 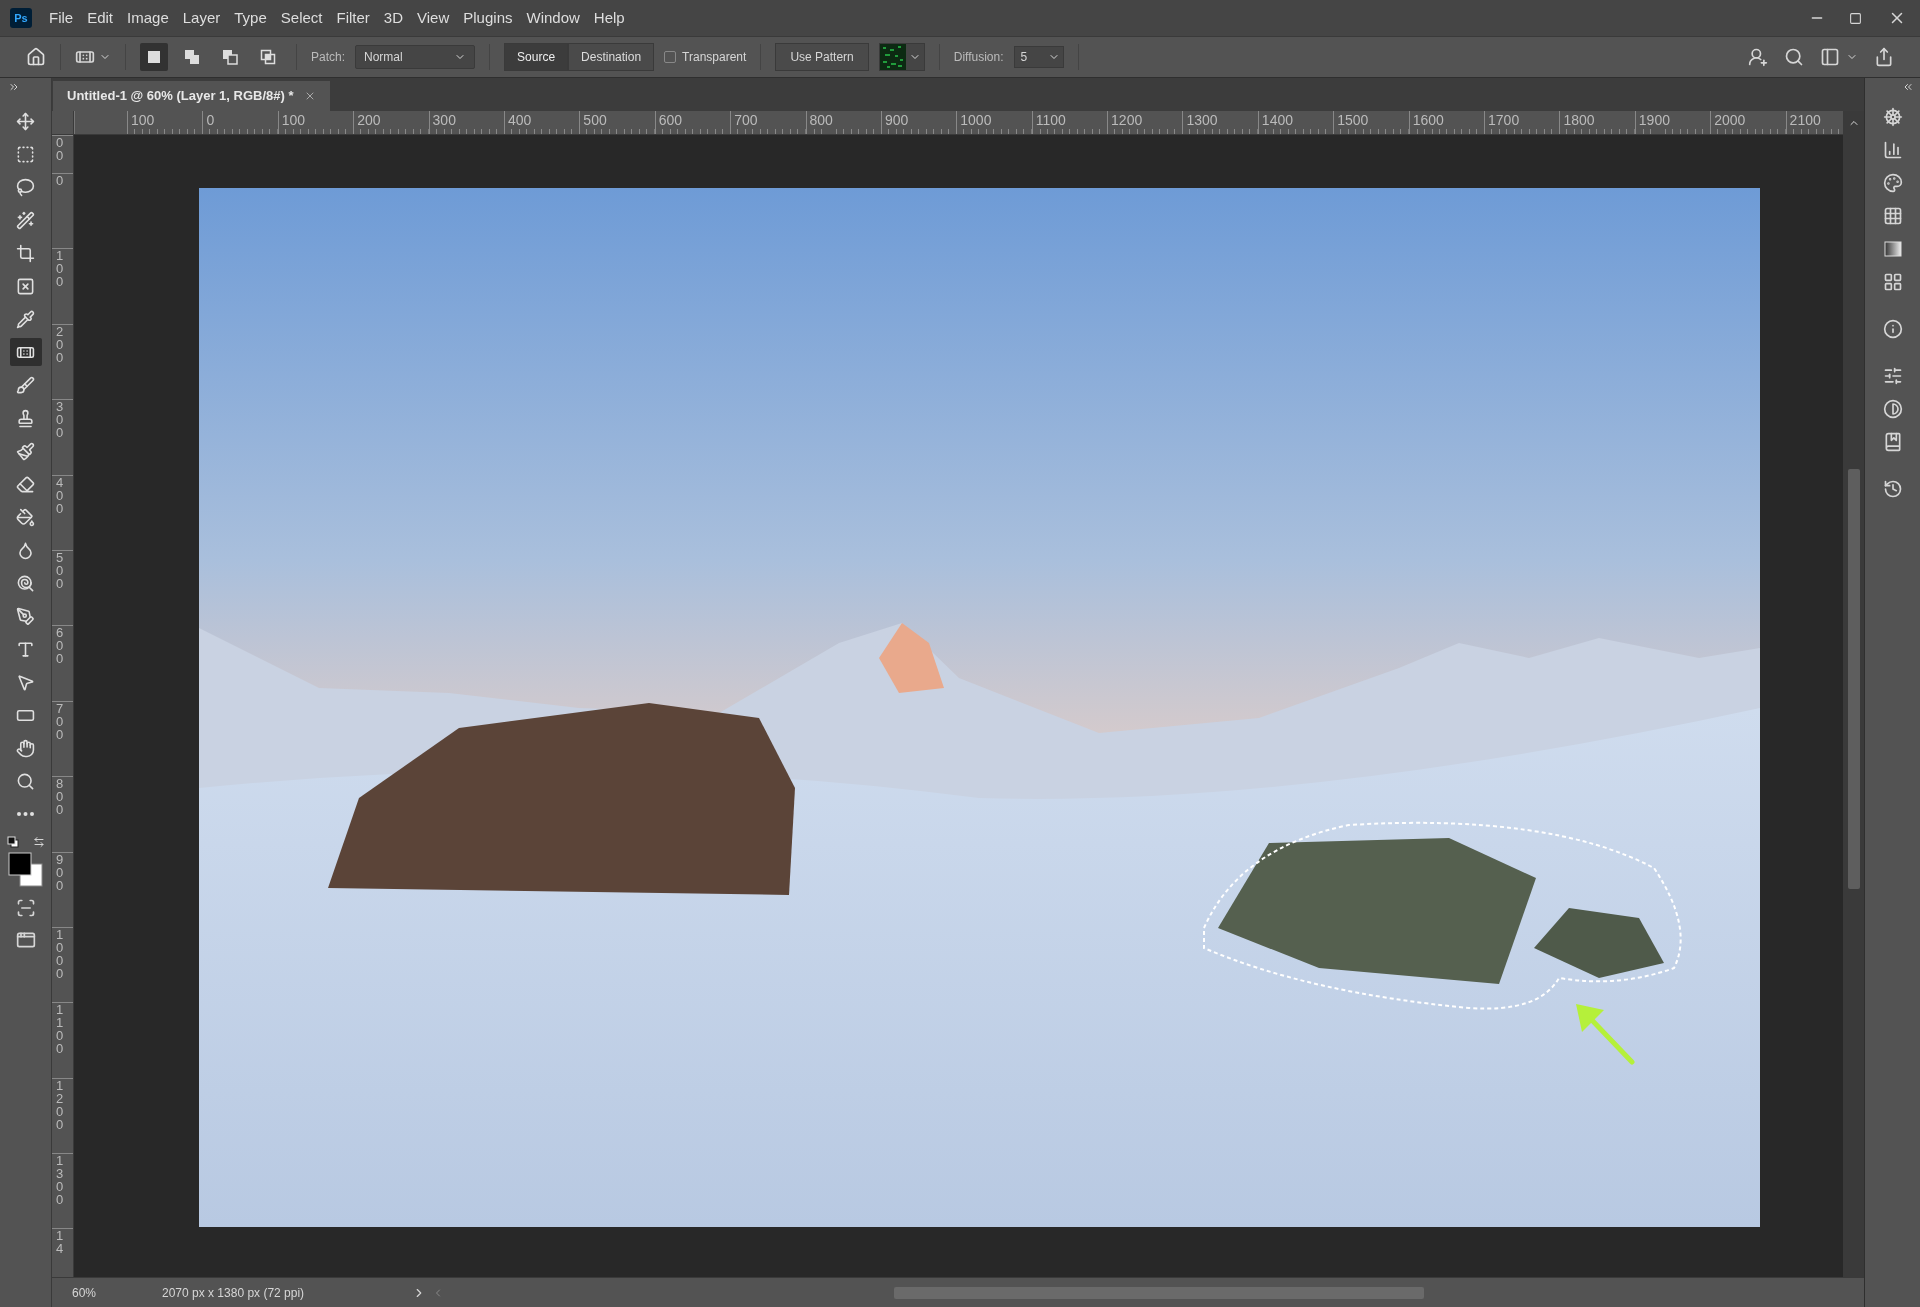 What do you see at coordinates (25, 220) in the screenshot?
I see `wand-icon` at bounding box center [25, 220].